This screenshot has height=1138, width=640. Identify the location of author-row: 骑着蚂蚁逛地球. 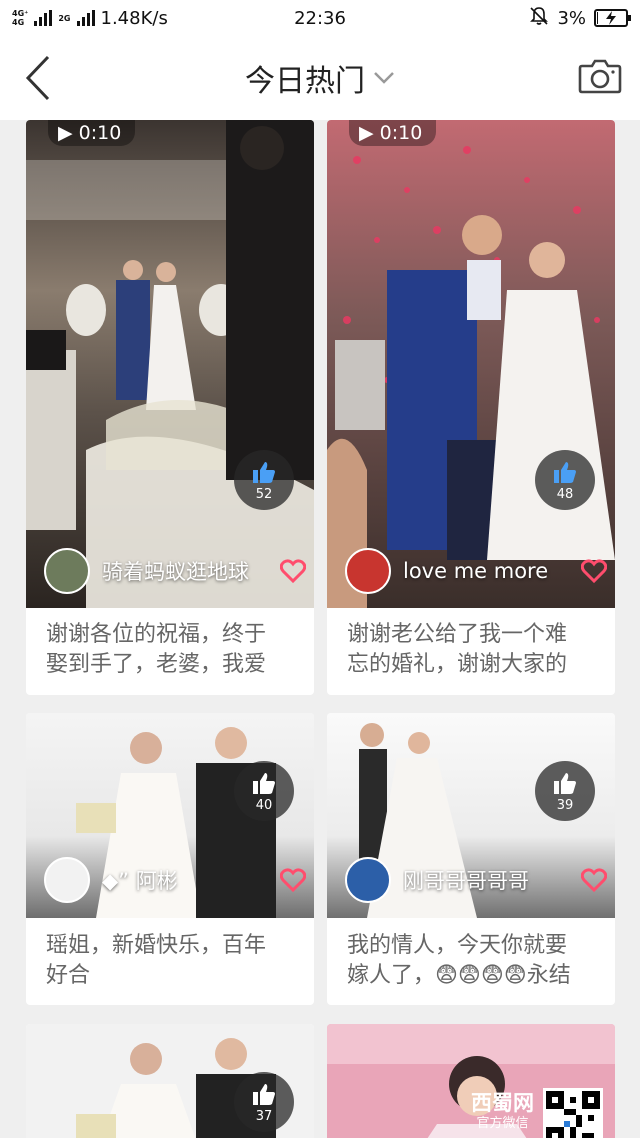
(175, 571).